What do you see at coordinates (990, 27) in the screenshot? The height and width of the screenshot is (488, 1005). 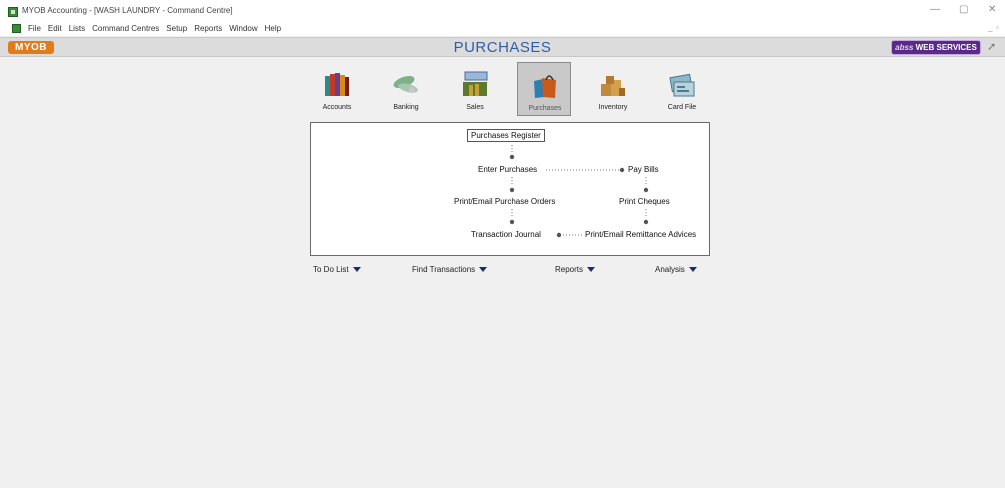 I see `child-minimize-button: _` at bounding box center [990, 27].